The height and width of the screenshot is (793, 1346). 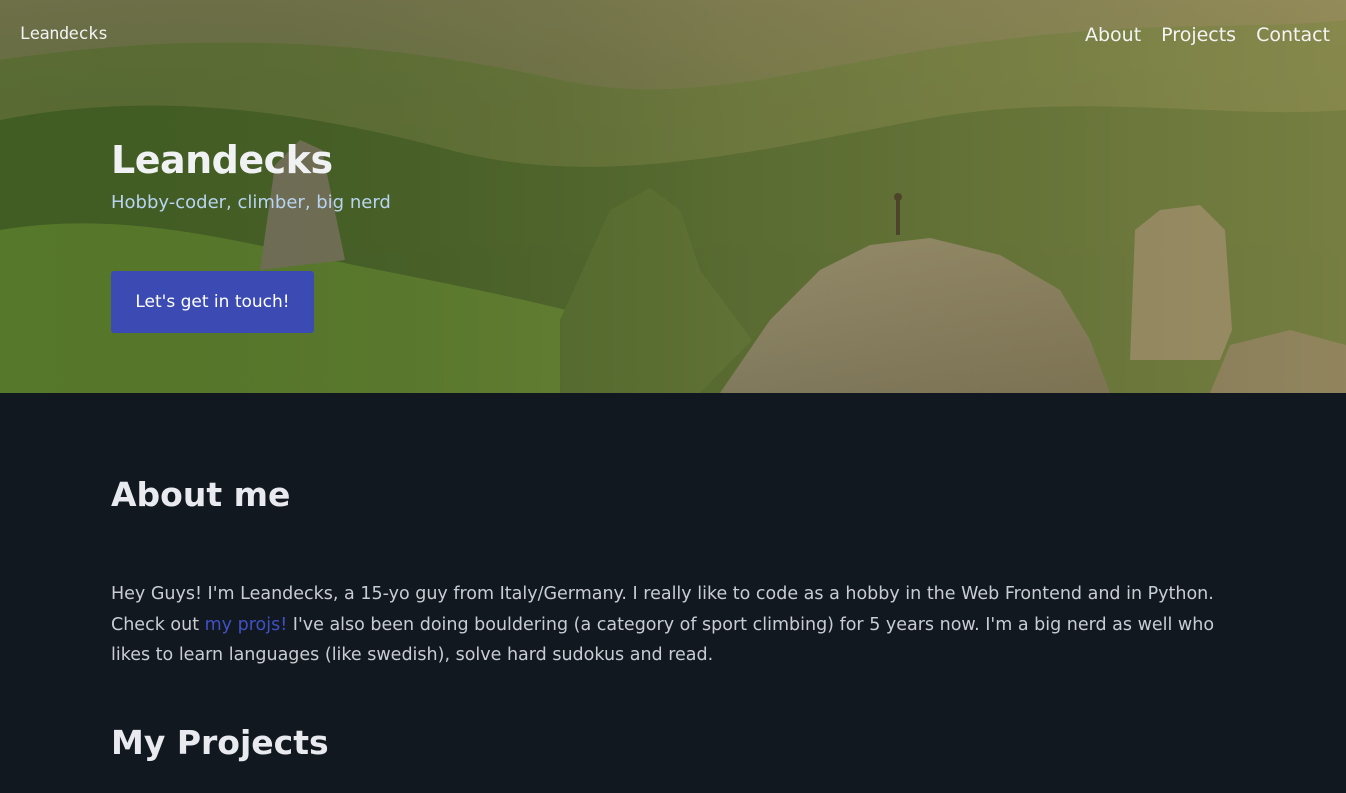 I want to click on nav-link-about: About, so click(x=1113, y=35).